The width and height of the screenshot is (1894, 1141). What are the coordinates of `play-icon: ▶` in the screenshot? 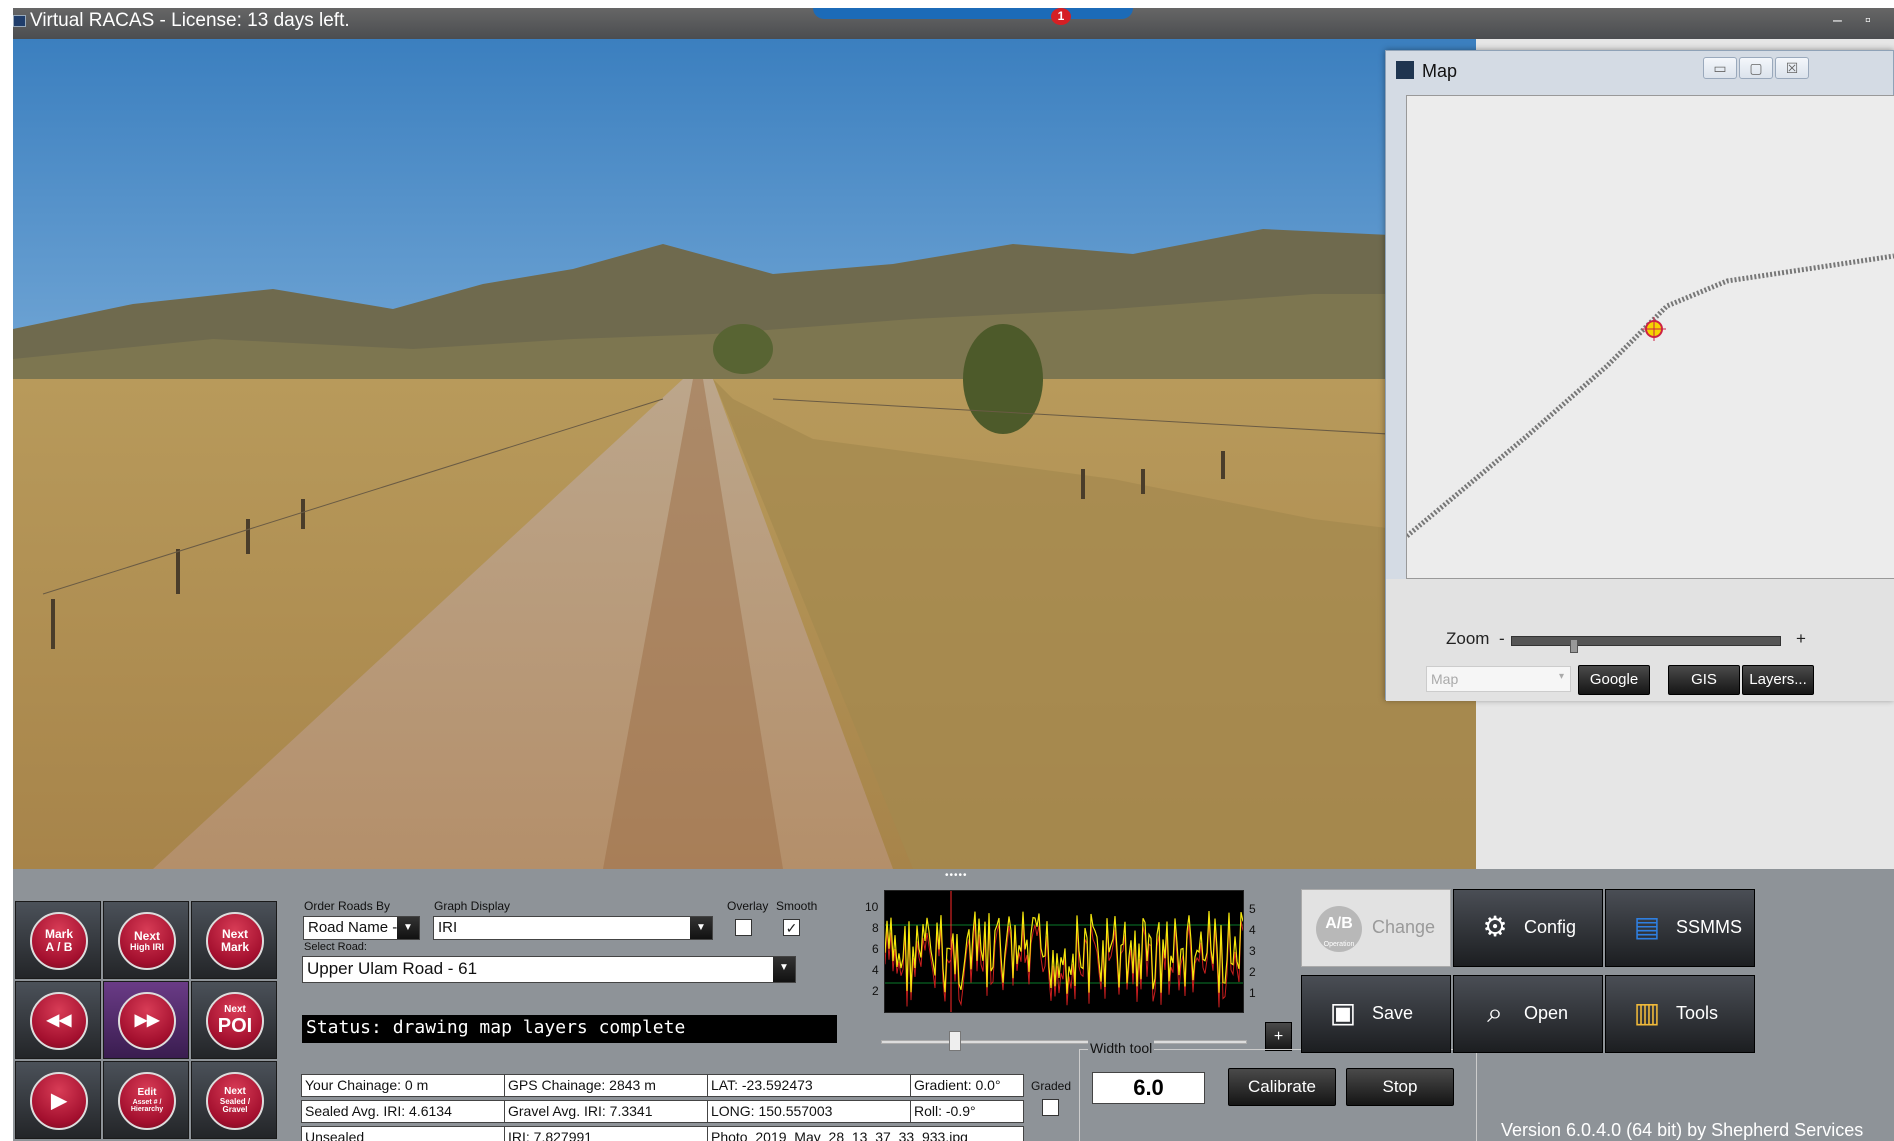 It's located at (59, 1101).